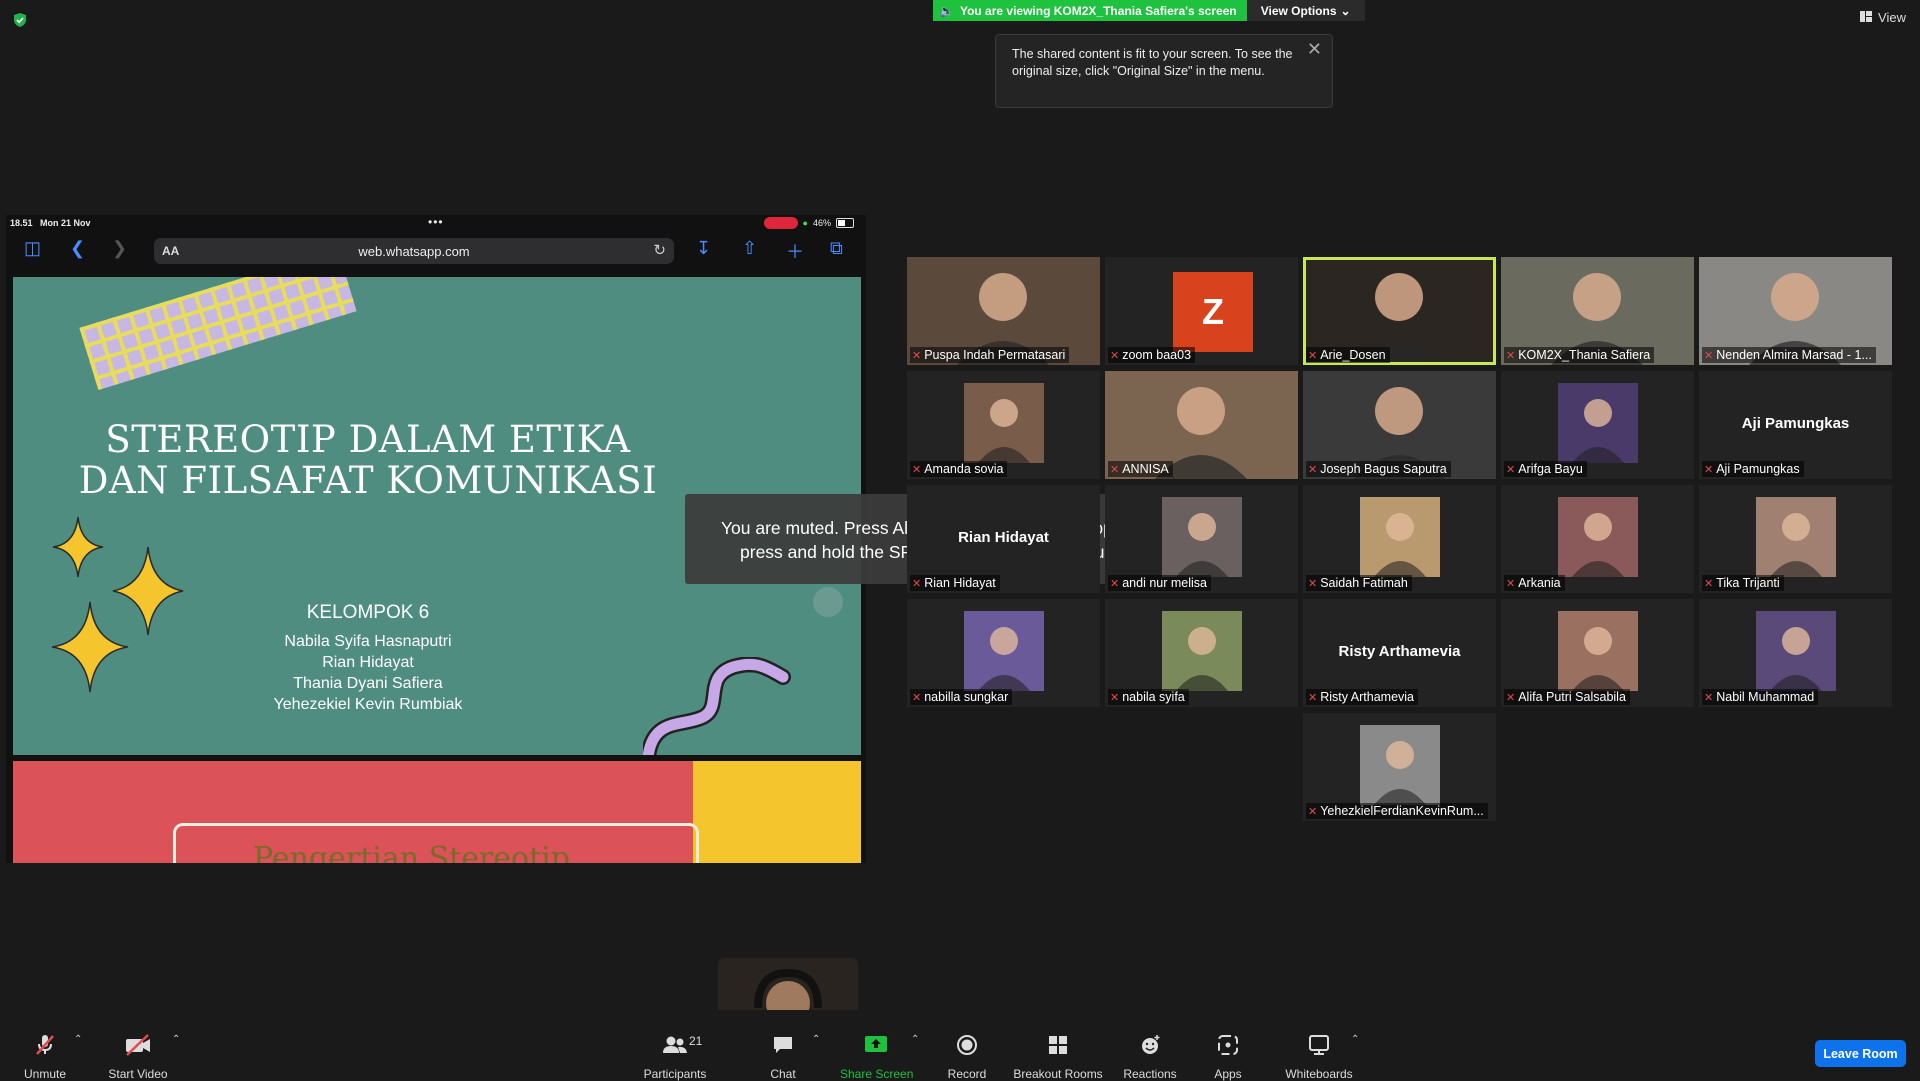 Image resolution: width=1920 pixels, height=1081 pixels. What do you see at coordinates (1539, 583) in the screenshot?
I see `participant-name: Arkania` at bounding box center [1539, 583].